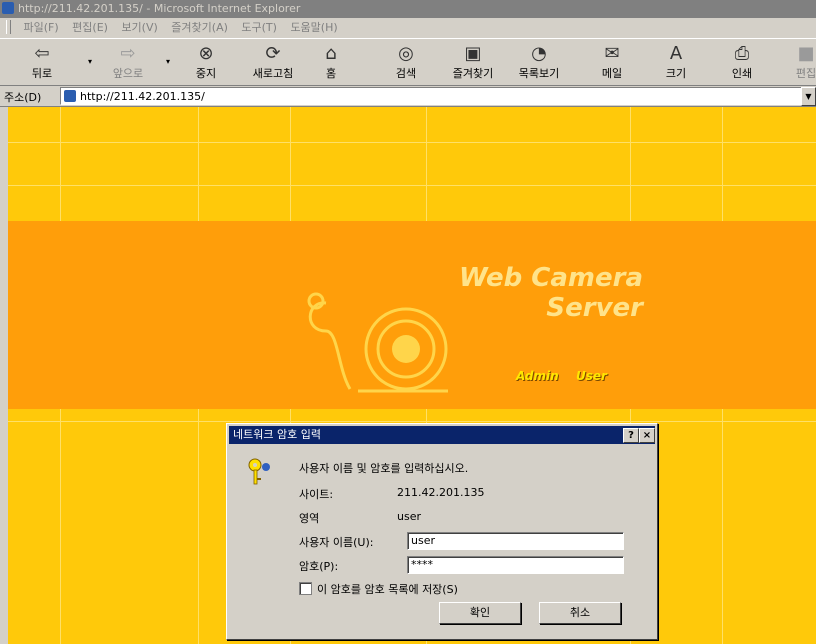  I want to click on menu-file: 파일(F), so click(41, 27).